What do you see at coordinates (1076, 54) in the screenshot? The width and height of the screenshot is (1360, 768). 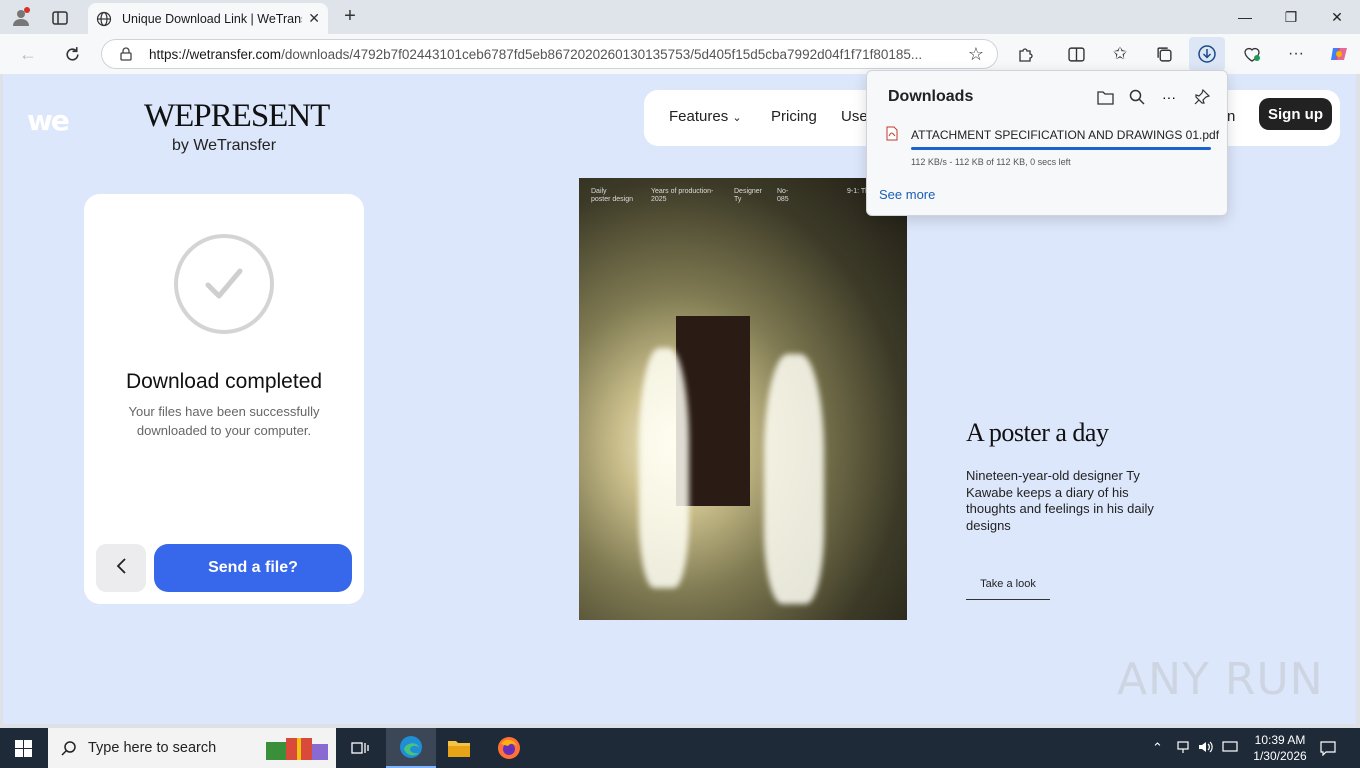 I see `split-screen-icon` at bounding box center [1076, 54].